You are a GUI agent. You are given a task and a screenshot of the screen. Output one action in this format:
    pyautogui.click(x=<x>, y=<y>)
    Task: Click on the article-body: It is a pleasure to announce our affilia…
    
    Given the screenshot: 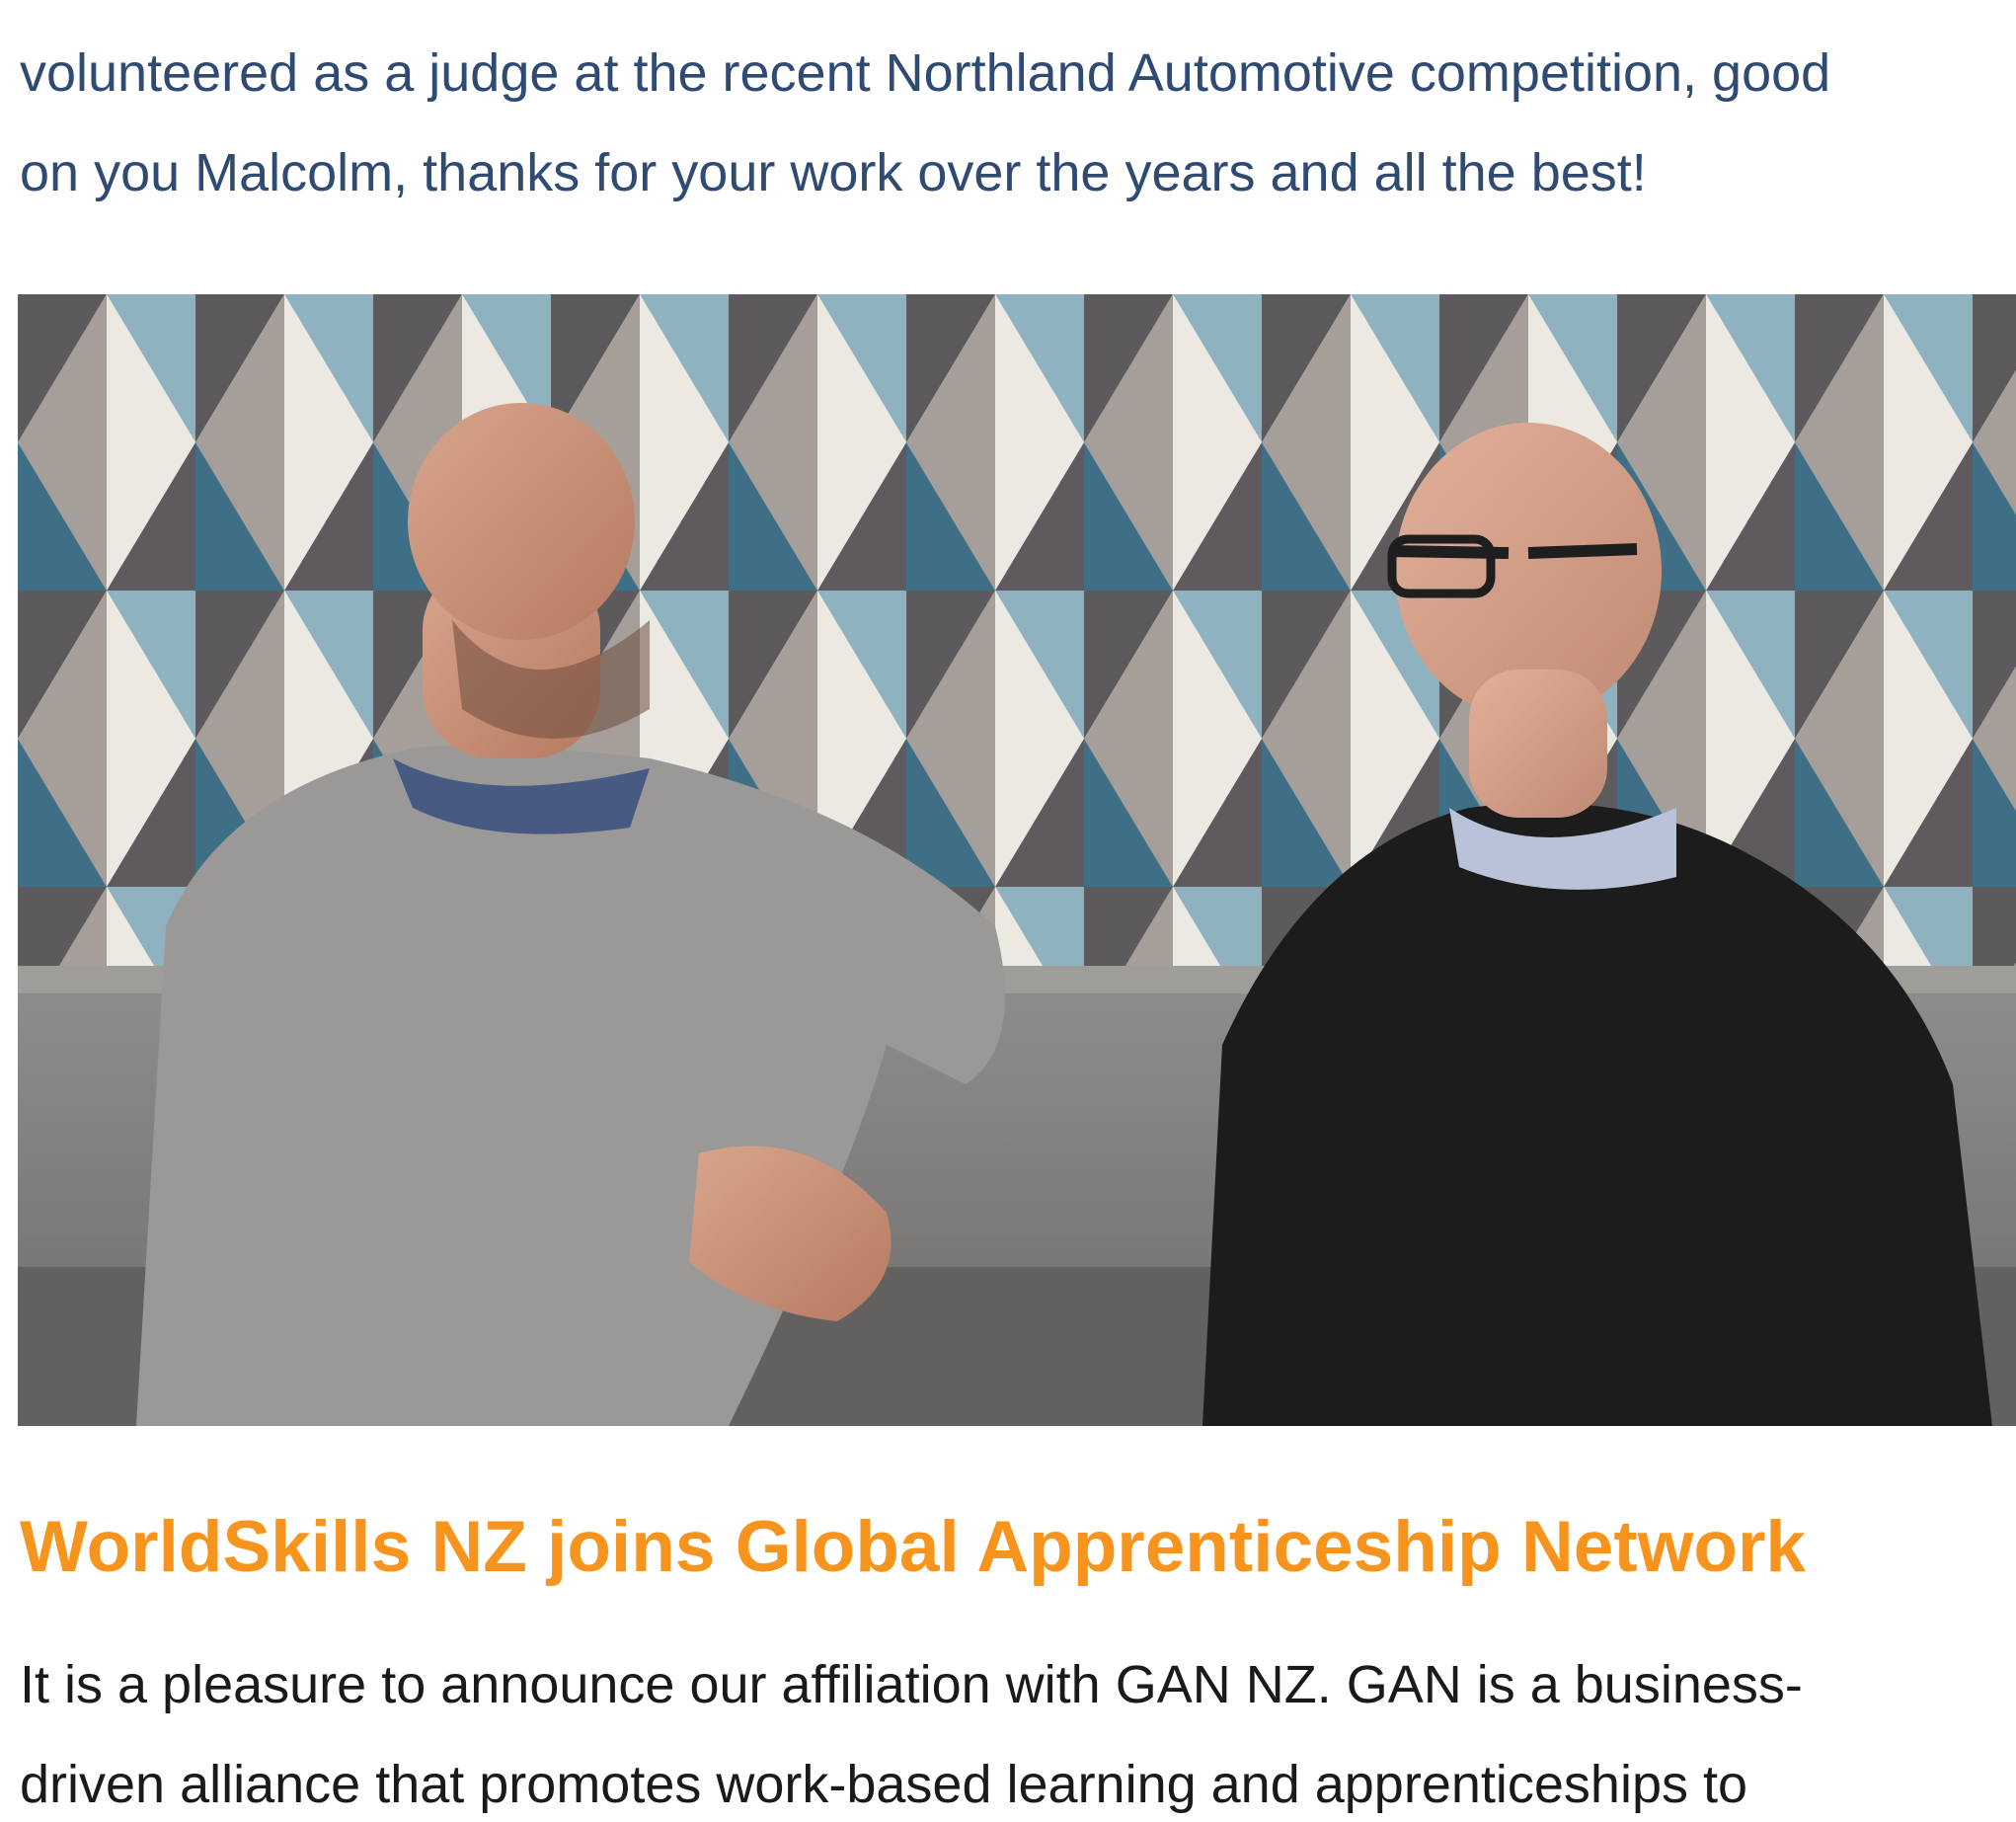 What is the action you would take?
    pyautogui.click(x=911, y=1734)
    